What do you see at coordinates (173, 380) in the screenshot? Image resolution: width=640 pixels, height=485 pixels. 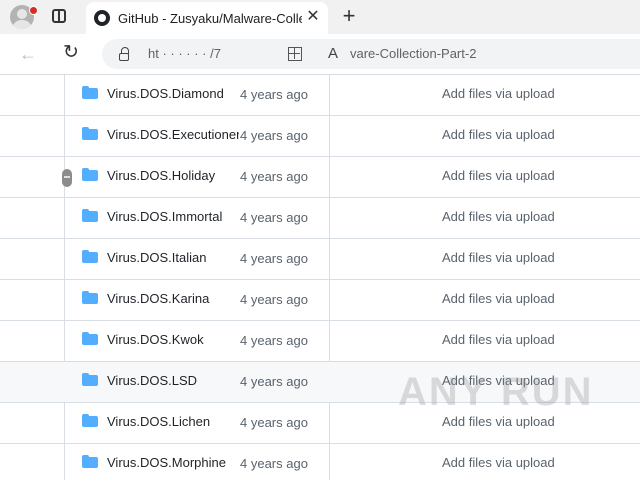 I see `file-name-link: Virus.DOS.LSD` at bounding box center [173, 380].